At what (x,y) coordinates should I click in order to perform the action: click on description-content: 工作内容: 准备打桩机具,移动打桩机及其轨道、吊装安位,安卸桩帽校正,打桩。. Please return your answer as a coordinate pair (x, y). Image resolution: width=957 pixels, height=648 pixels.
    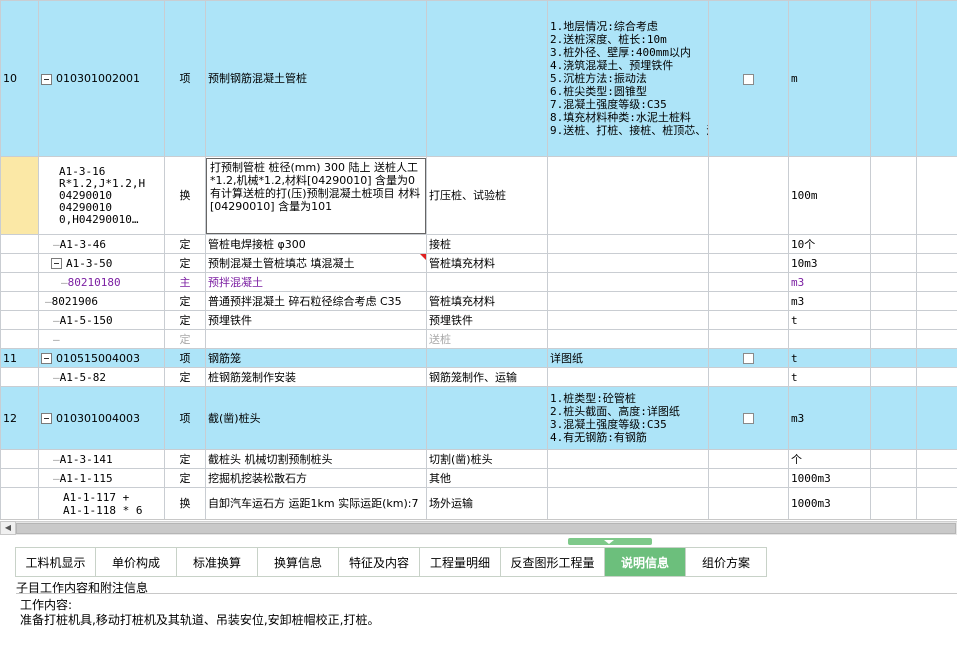
    Looking at the image, I should click on (199, 613).